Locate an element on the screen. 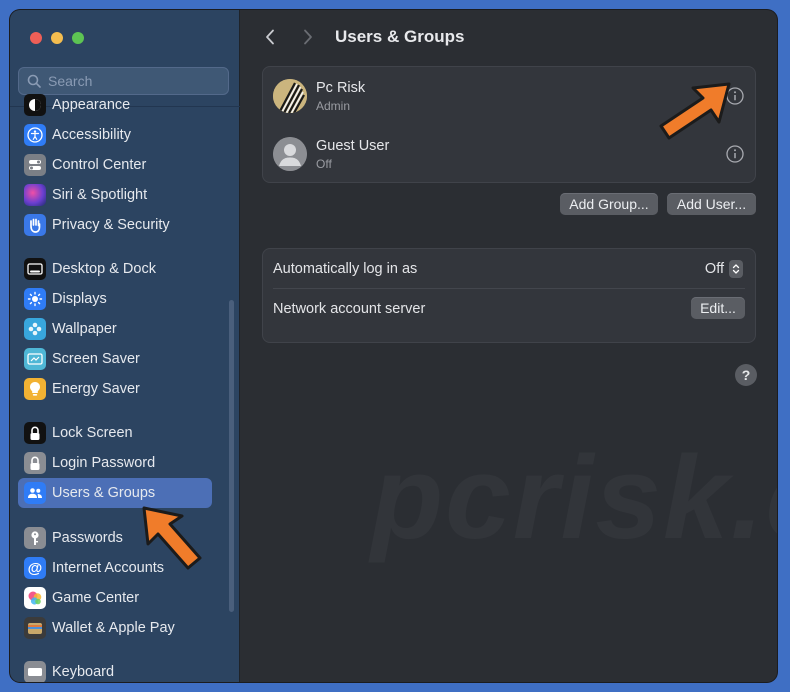 The height and width of the screenshot is (692, 790). appearance-icon is located at coordinates (35, 105).